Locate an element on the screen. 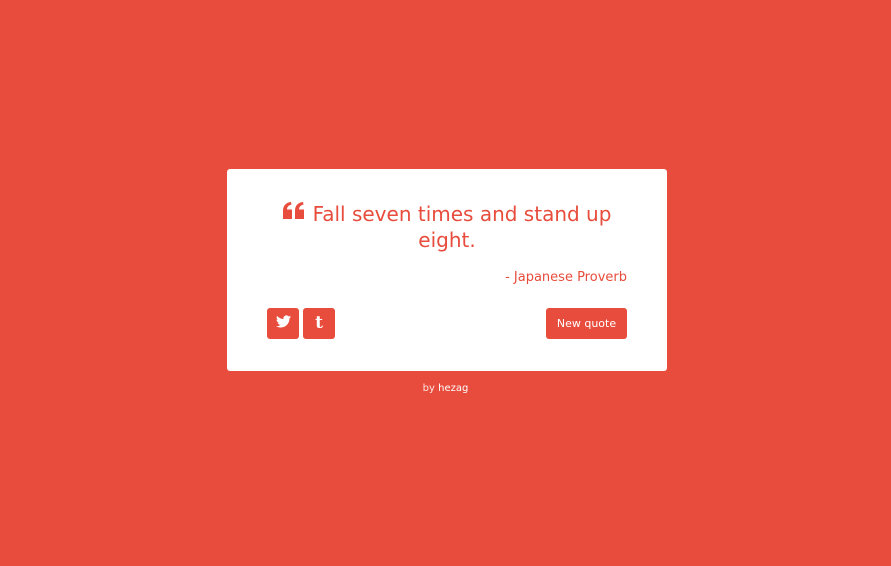 The width and height of the screenshot is (891, 566). tumblr-button: t is located at coordinates (319, 323).